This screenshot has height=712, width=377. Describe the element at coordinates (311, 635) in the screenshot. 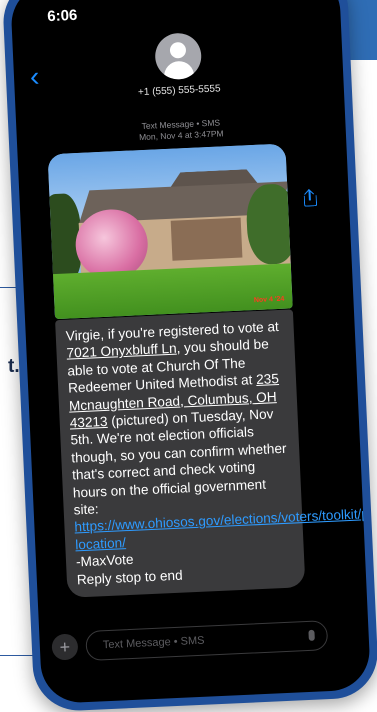

I see `microphone-icon` at that location.